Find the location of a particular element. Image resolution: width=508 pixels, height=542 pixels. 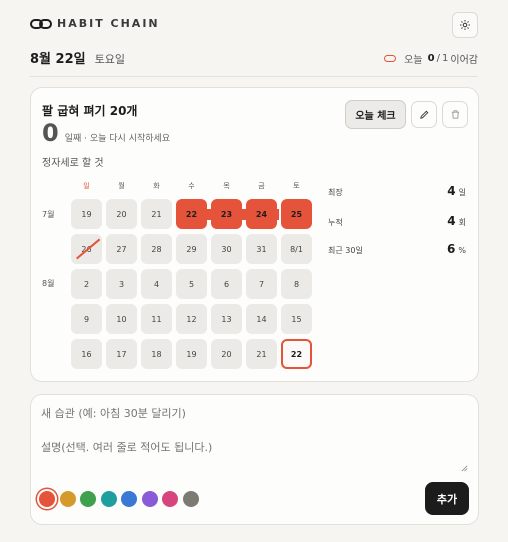

pencil-icon is located at coordinates (423, 114).